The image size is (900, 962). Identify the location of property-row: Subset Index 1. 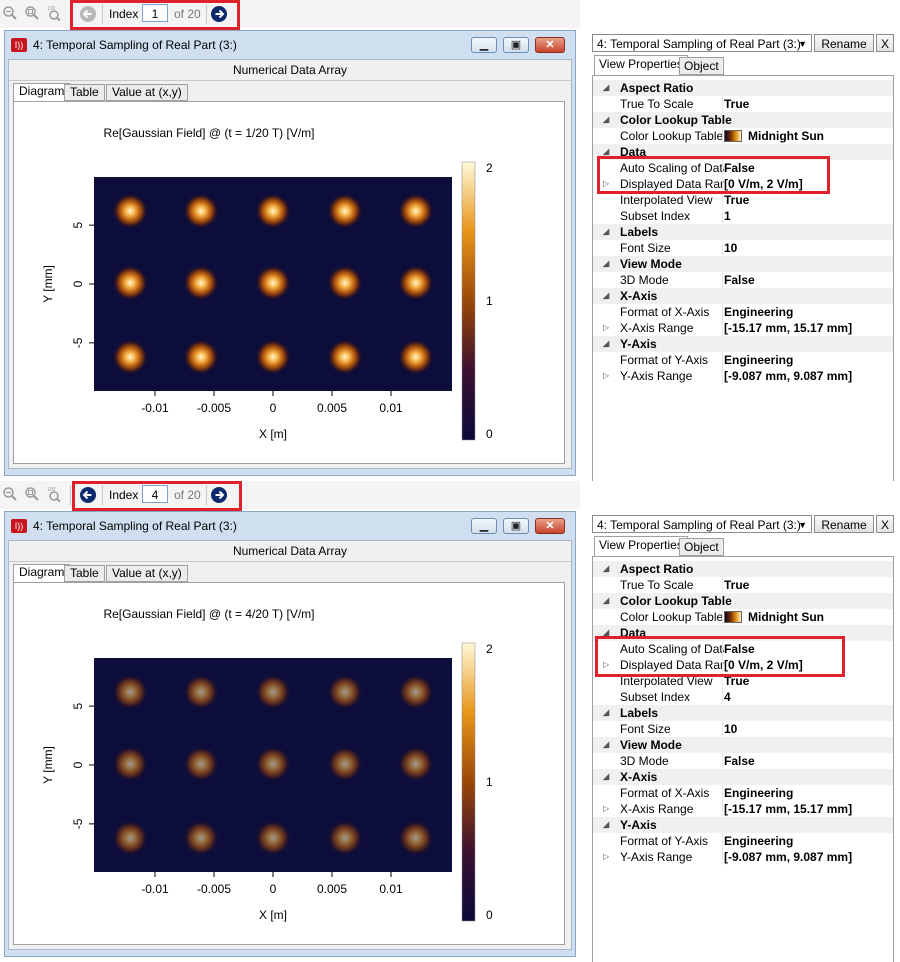
(743, 216).